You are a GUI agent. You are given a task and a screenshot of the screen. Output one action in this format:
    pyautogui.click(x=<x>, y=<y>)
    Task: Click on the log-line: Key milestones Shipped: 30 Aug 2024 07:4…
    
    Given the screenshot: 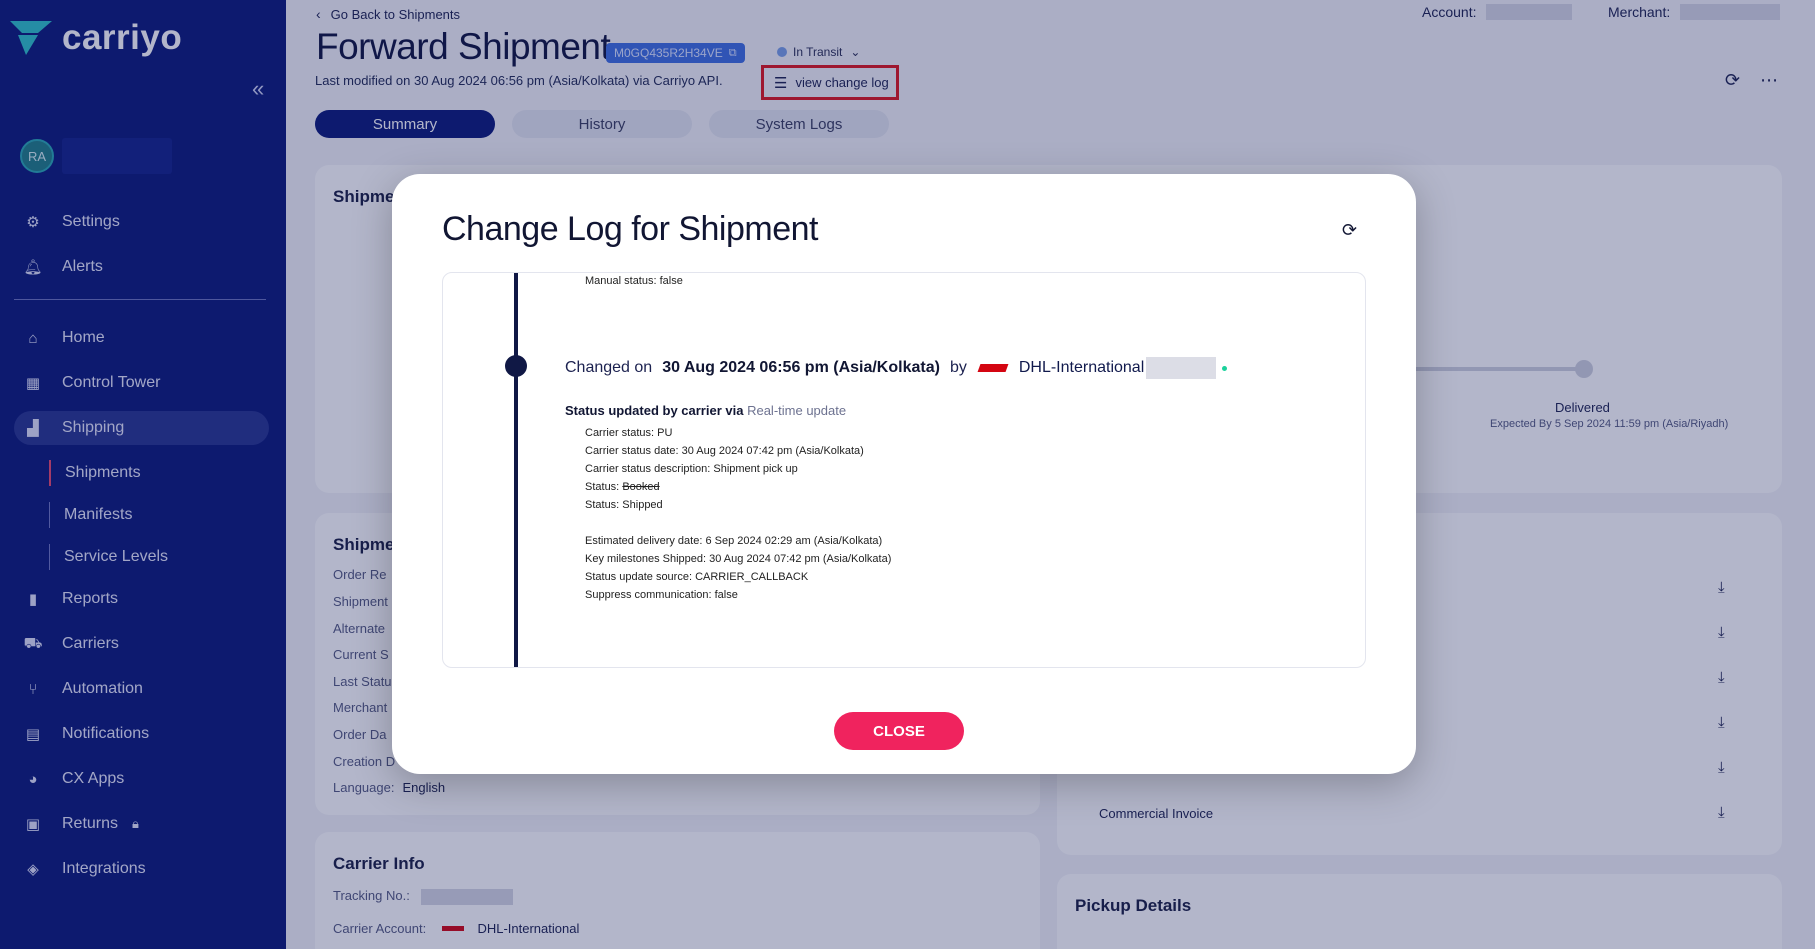 What is the action you would take?
    pyautogui.click(x=738, y=559)
    